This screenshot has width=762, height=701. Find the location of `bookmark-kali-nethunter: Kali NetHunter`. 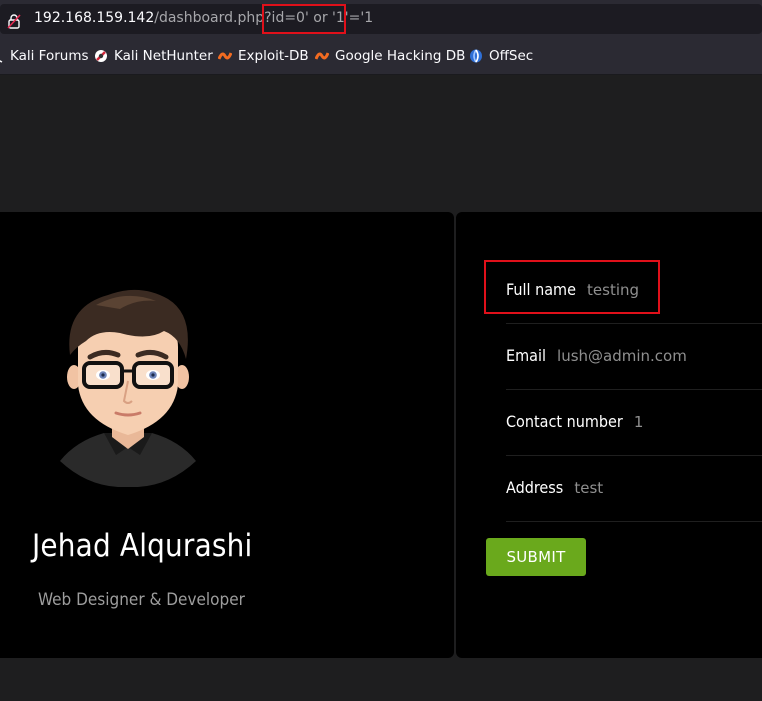

bookmark-kali-nethunter: Kali NetHunter is located at coordinates (153, 56).